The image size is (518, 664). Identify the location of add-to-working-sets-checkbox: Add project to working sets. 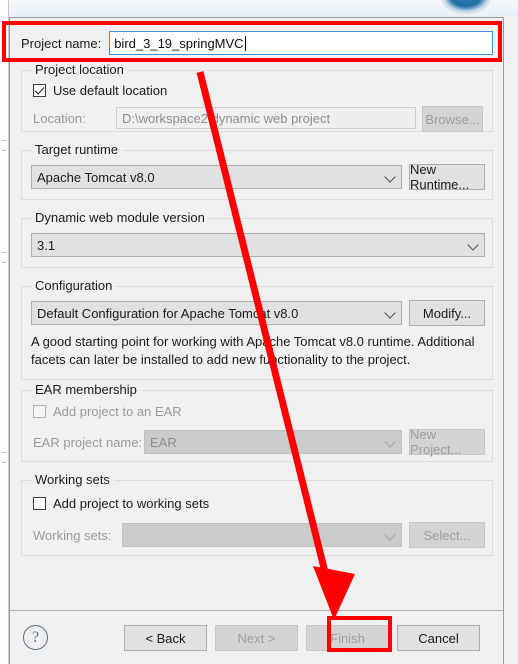
(121, 503).